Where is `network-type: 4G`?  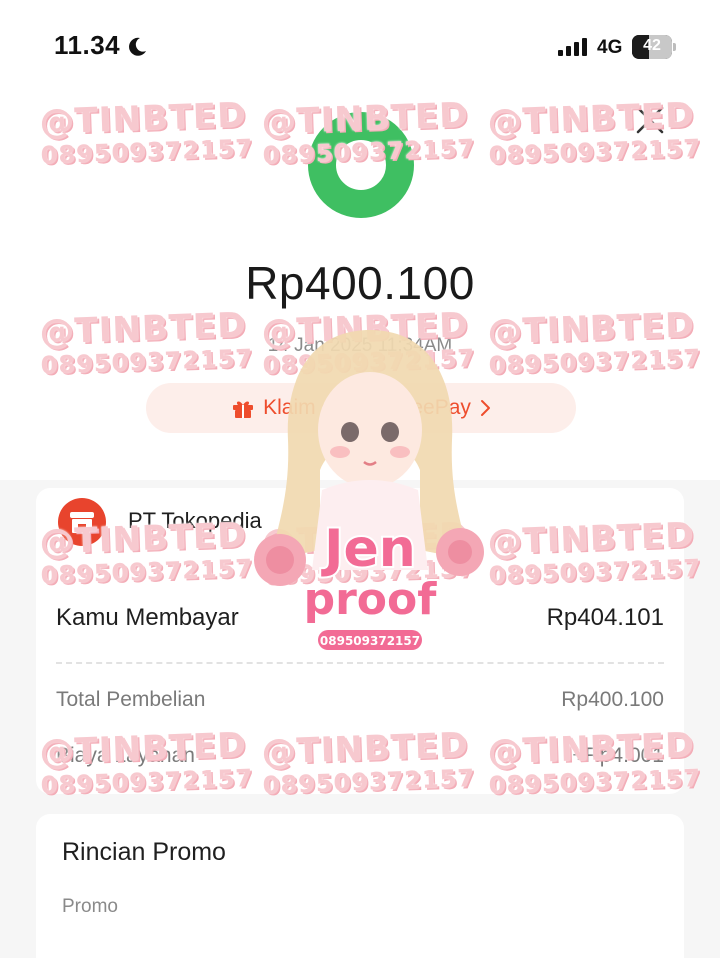
network-type: 4G is located at coordinates (610, 47).